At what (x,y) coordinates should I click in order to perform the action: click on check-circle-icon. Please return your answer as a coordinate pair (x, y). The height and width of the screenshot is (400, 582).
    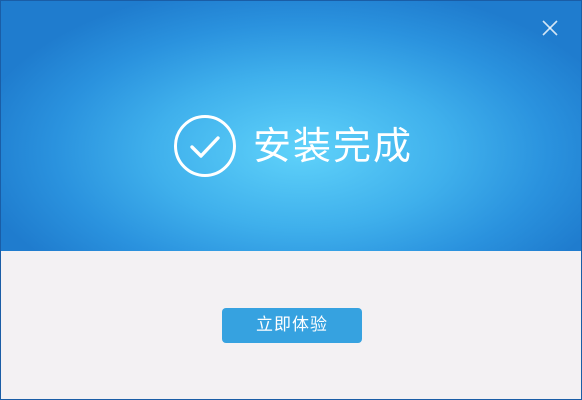
    Looking at the image, I should click on (205, 146).